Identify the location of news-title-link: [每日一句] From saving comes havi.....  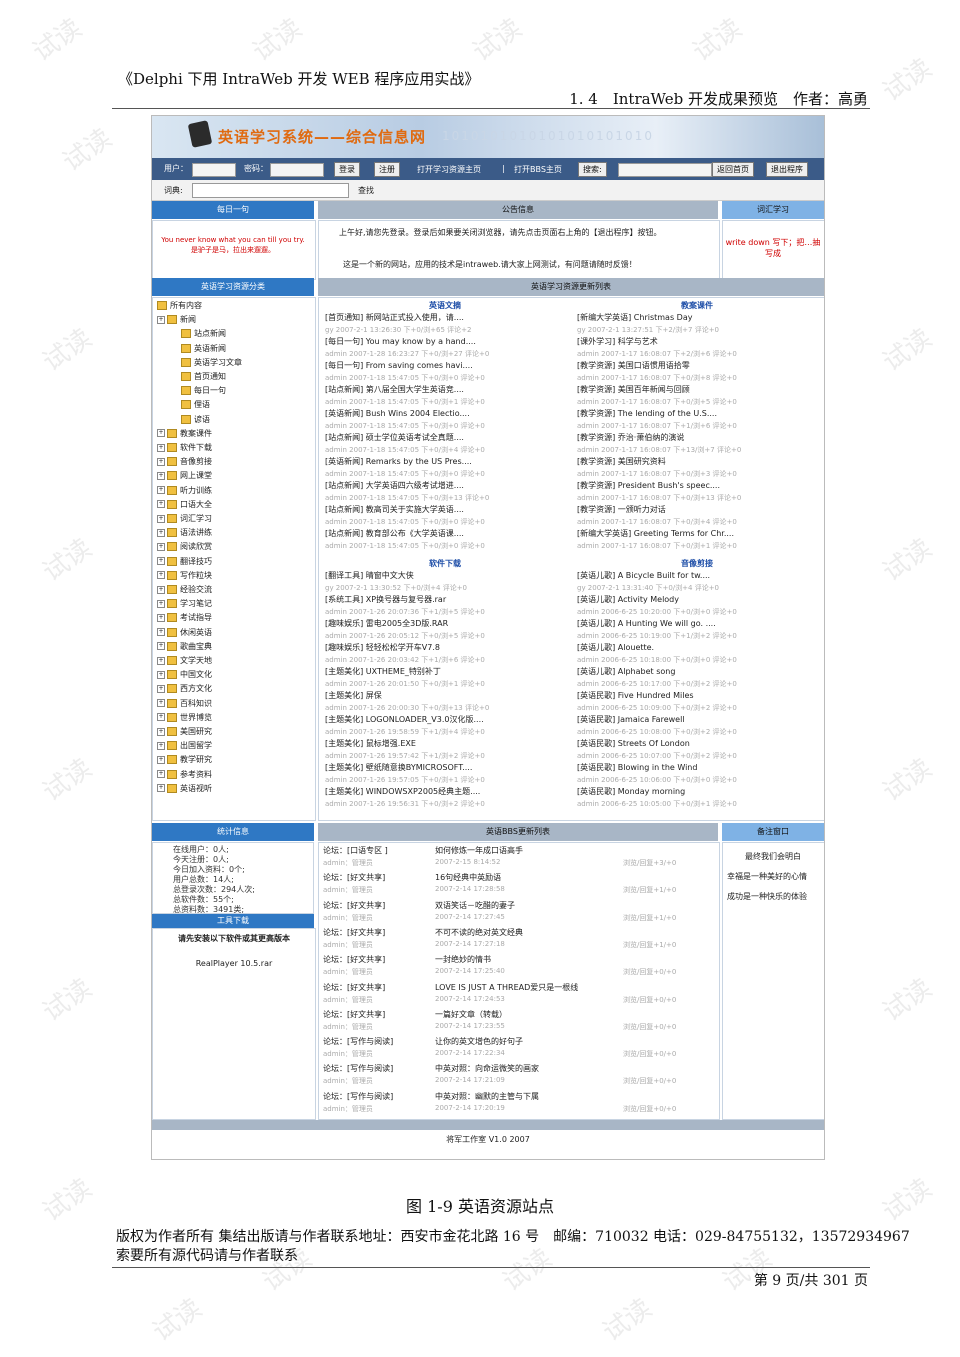
(445, 366).